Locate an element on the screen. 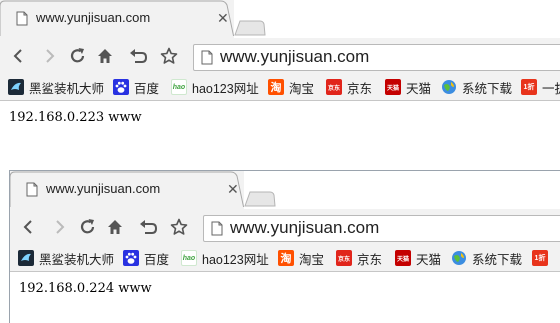 The image size is (560, 323). page-body-text: 192.168.0.224 www is located at coordinates (85, 288).